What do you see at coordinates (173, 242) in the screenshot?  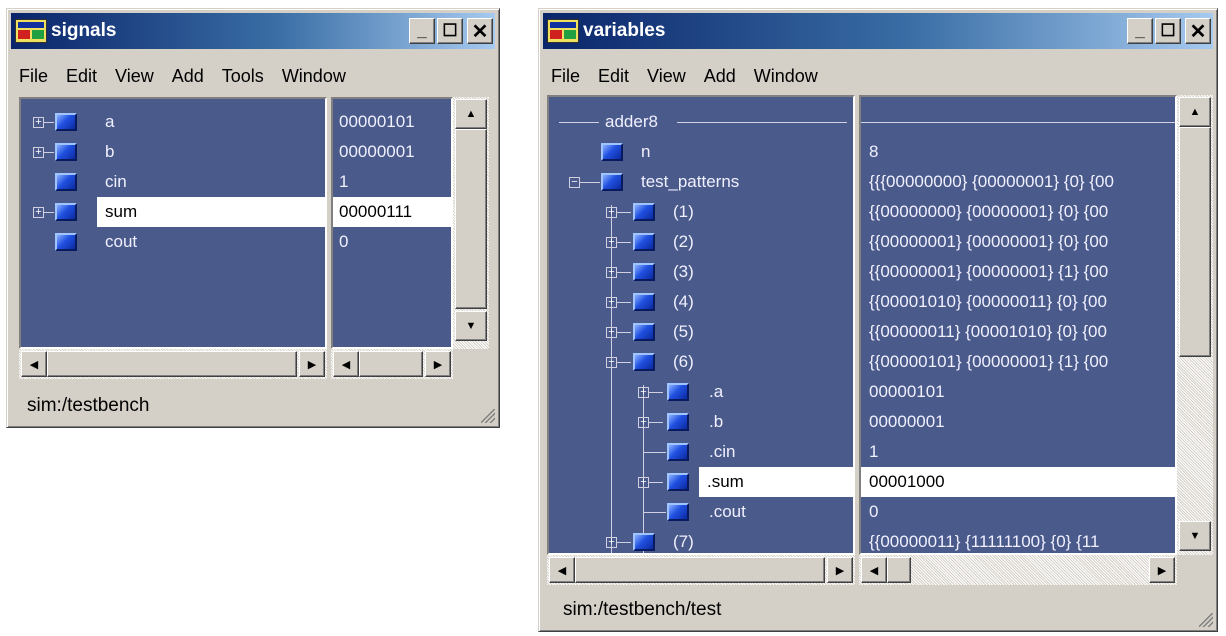 I see `signal-row-cout: cout` at bounding box center [173, 242].